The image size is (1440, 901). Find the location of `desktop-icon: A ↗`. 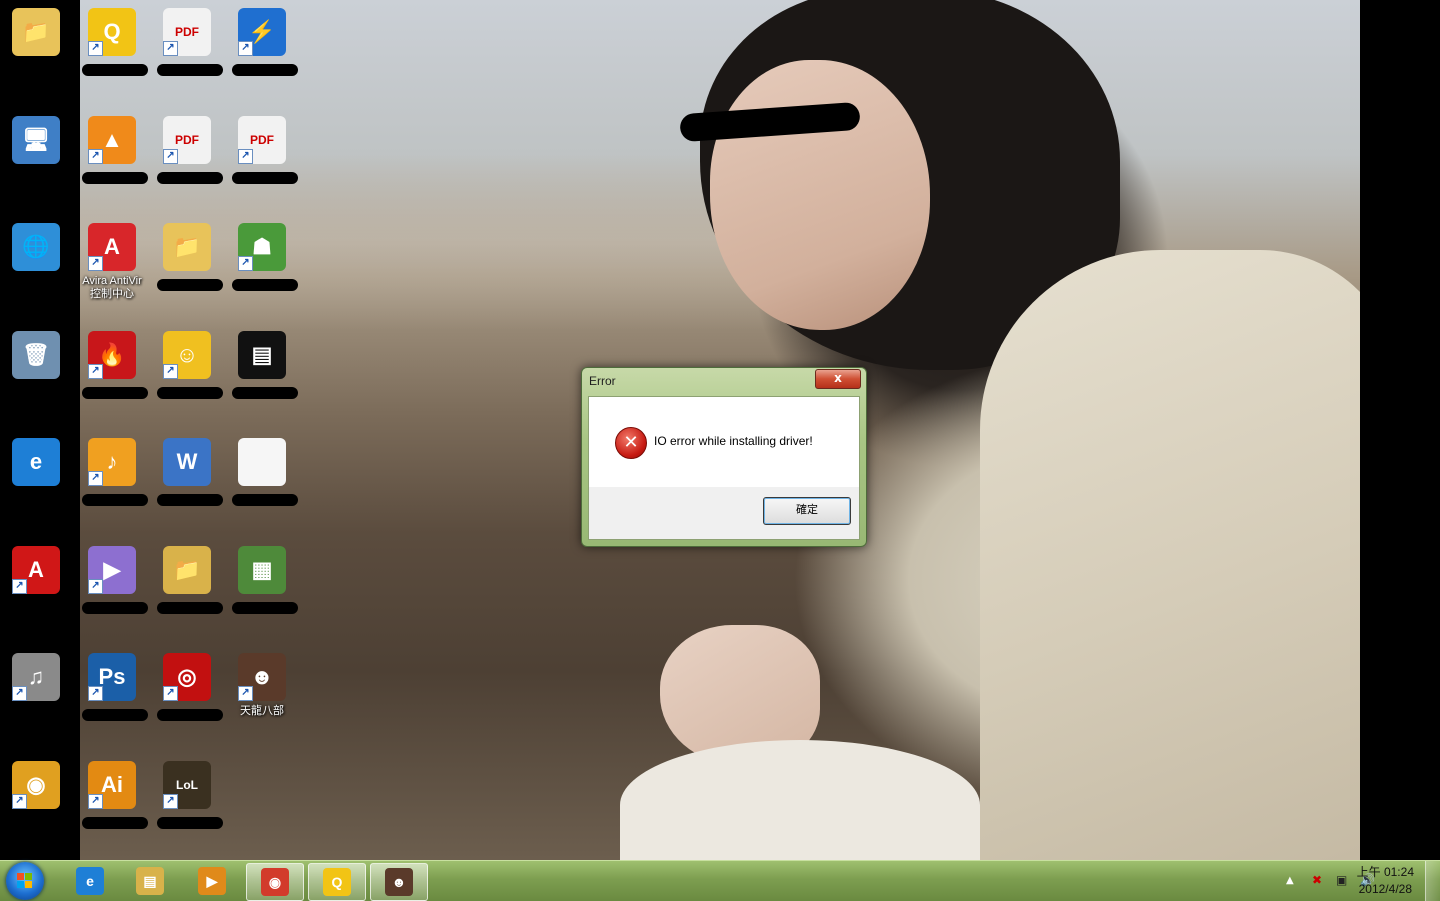

desktop-icon: A ↗ is located at coordinates (36, 588).